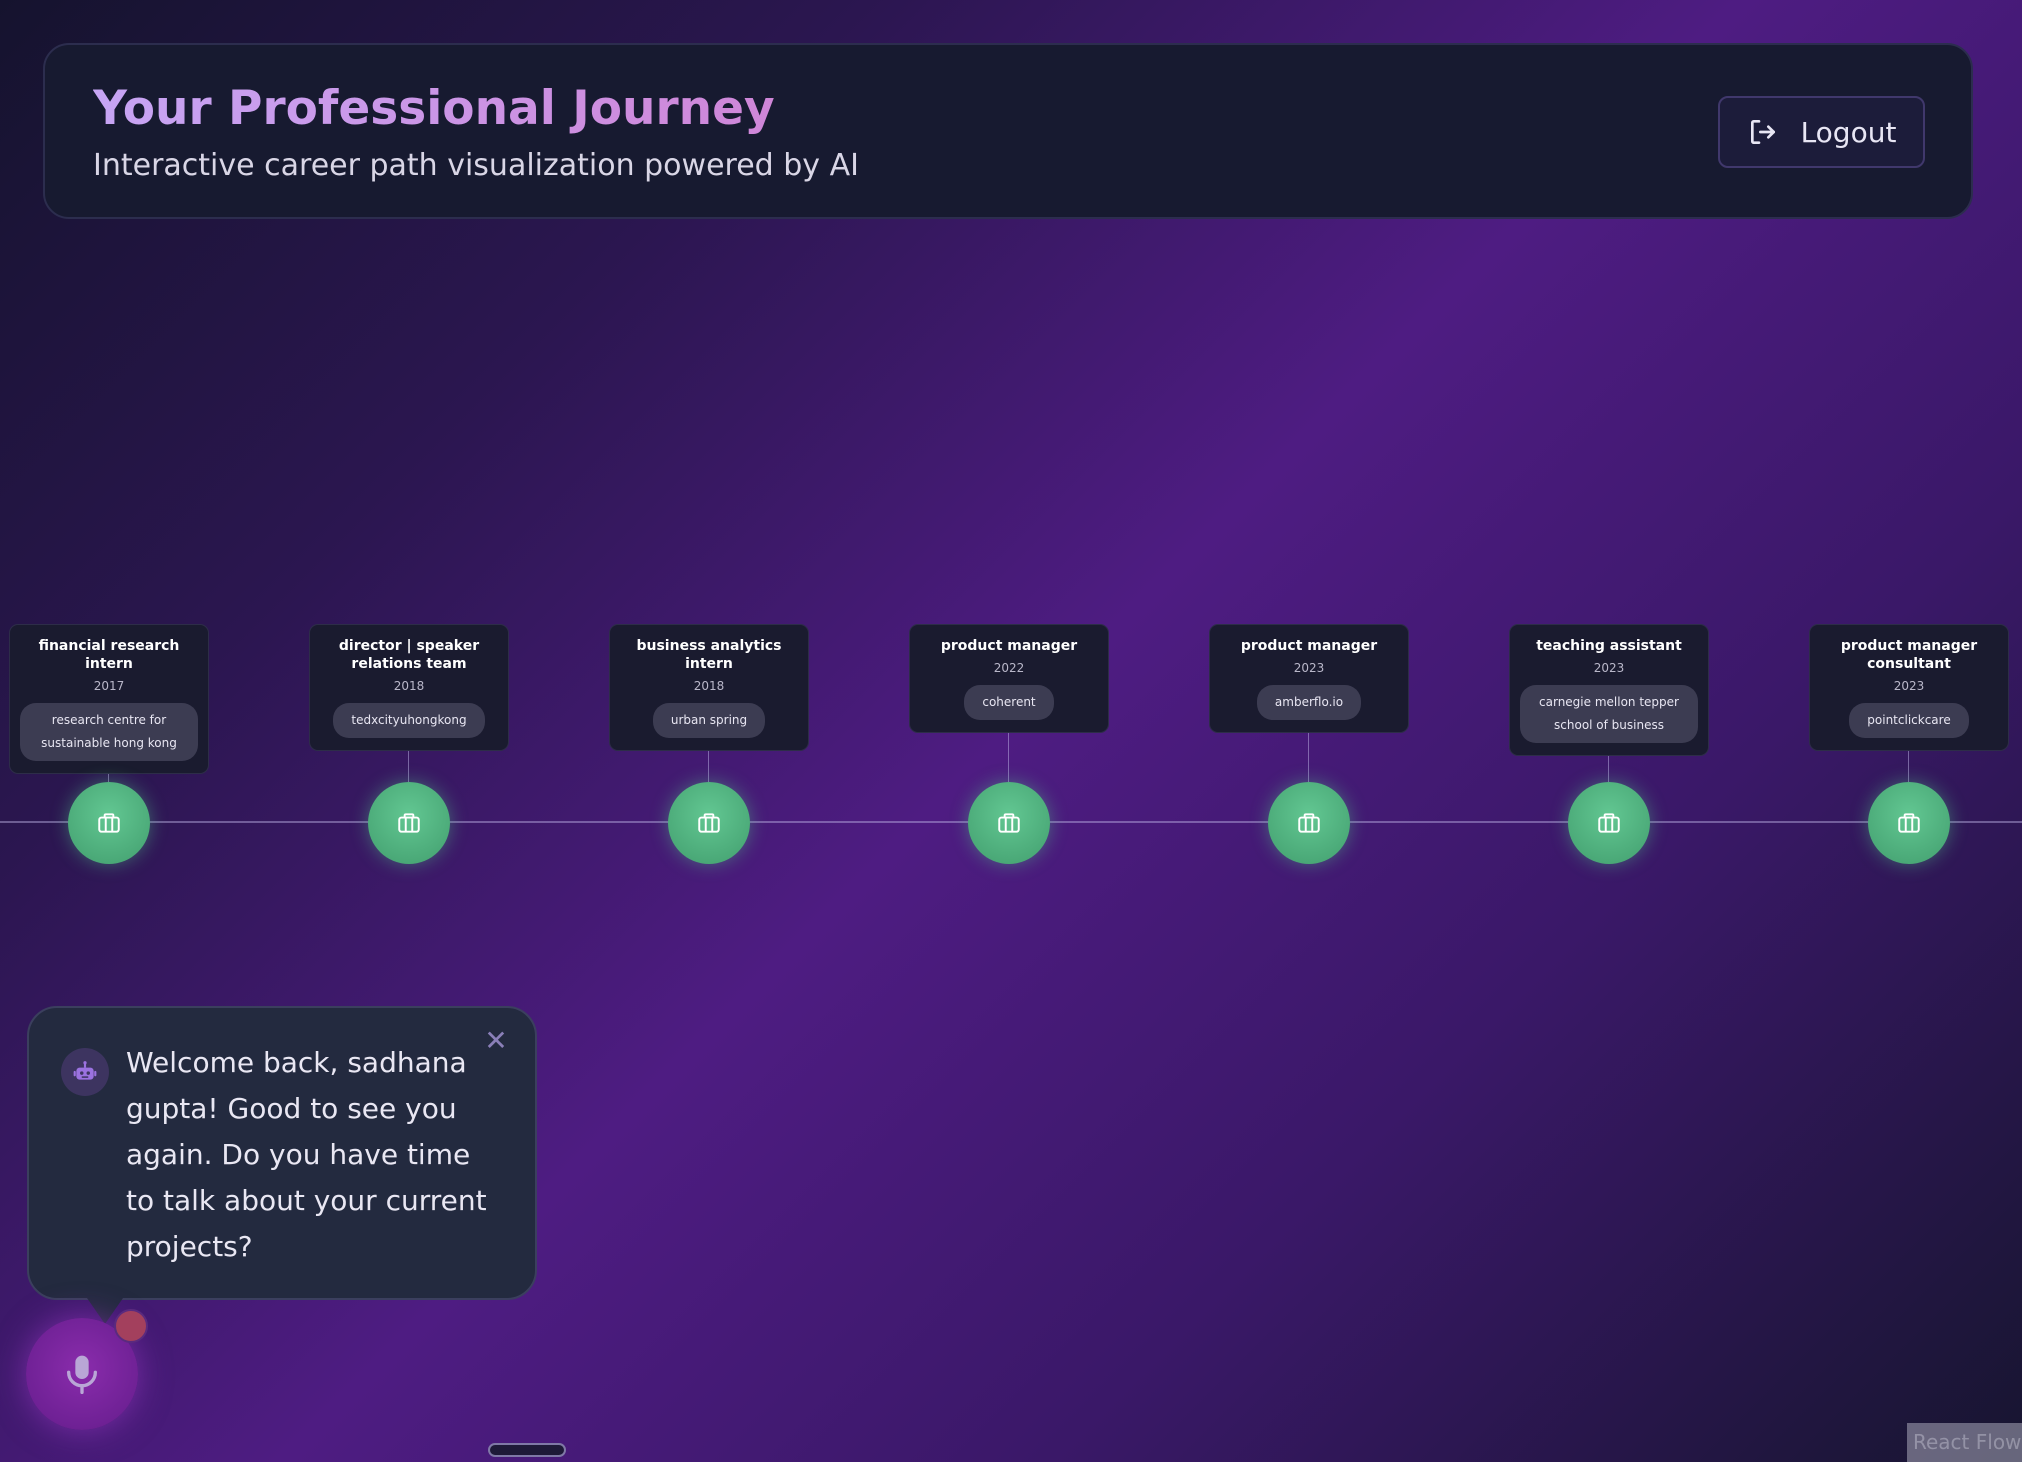 Image resolution: width=2022 pixels, height=1462 pixels. I want to click on job-year: 2022, so click(1009, 668).